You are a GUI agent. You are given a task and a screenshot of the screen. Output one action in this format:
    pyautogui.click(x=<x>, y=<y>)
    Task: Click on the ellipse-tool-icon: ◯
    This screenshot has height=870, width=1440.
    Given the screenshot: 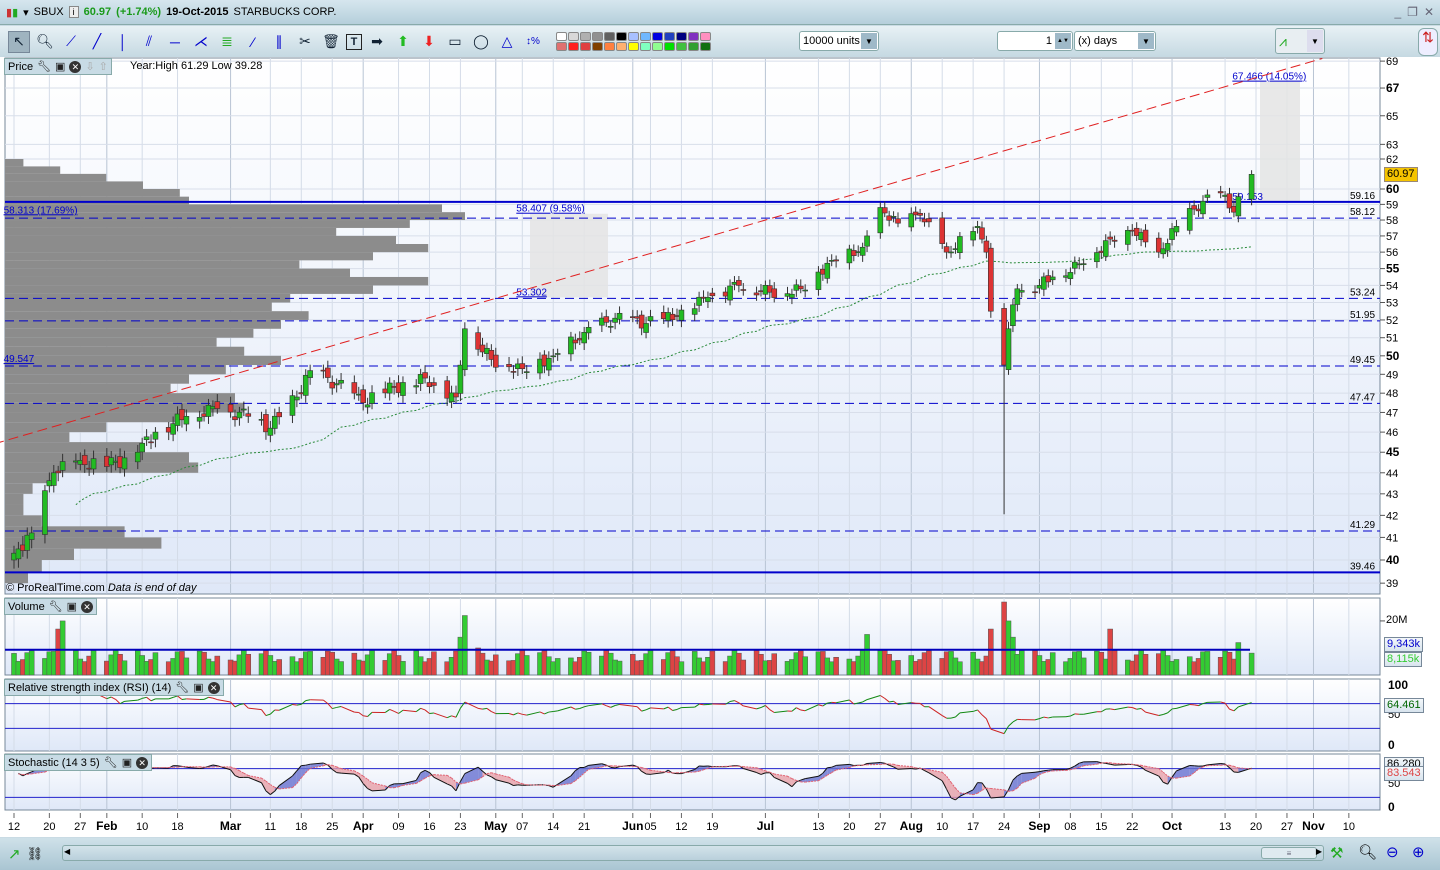 What is the action you would take?
    pyautogui.click(x=481, y=42)
    